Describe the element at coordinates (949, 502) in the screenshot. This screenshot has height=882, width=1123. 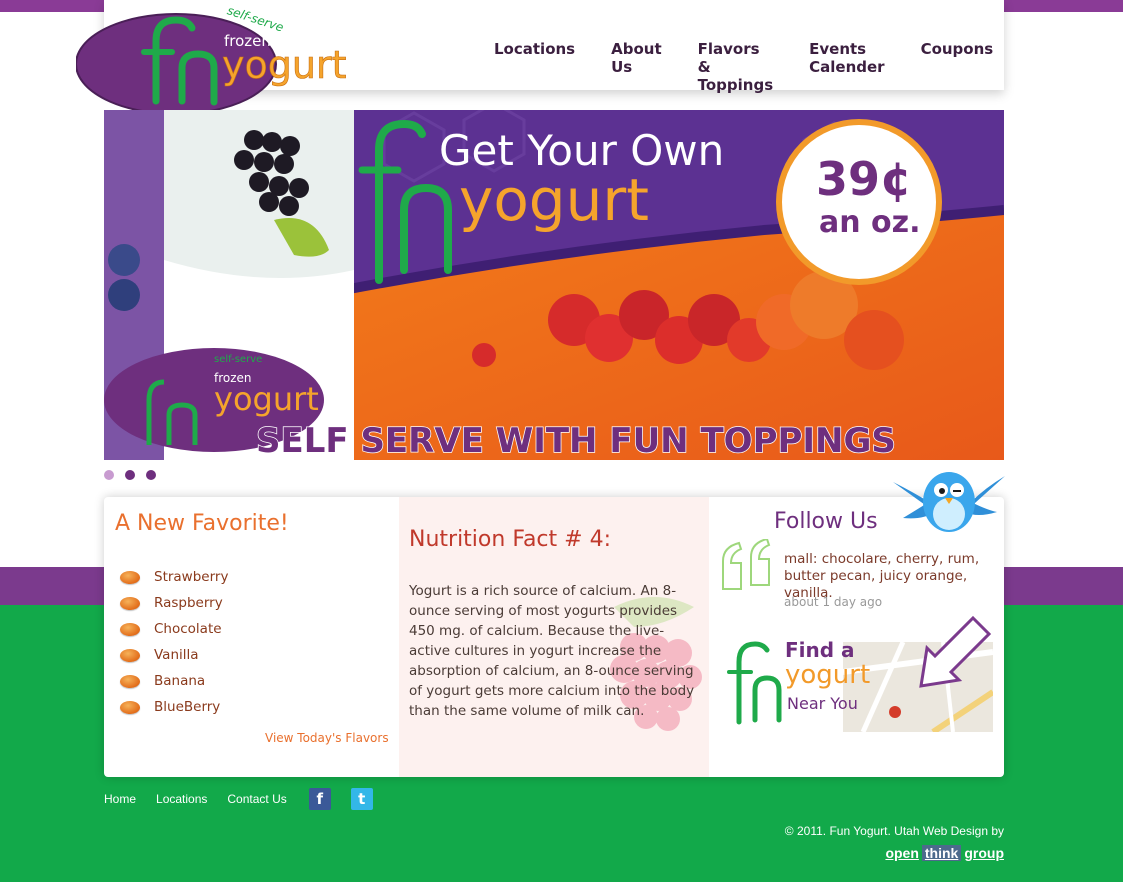
I see `twitter-bird-icon` at that location.